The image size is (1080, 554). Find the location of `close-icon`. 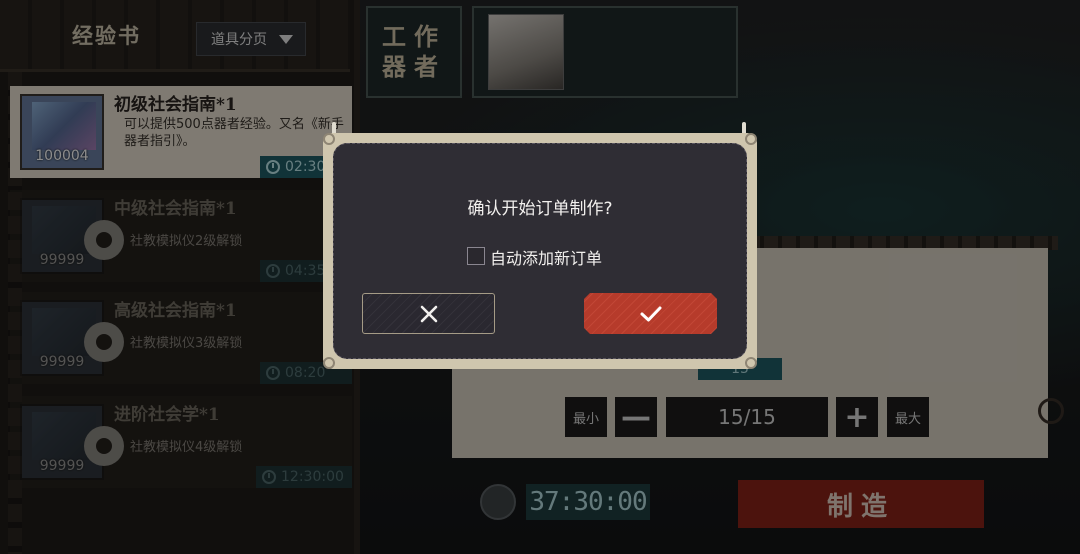

close-icon is located at coordinates (428, 313).